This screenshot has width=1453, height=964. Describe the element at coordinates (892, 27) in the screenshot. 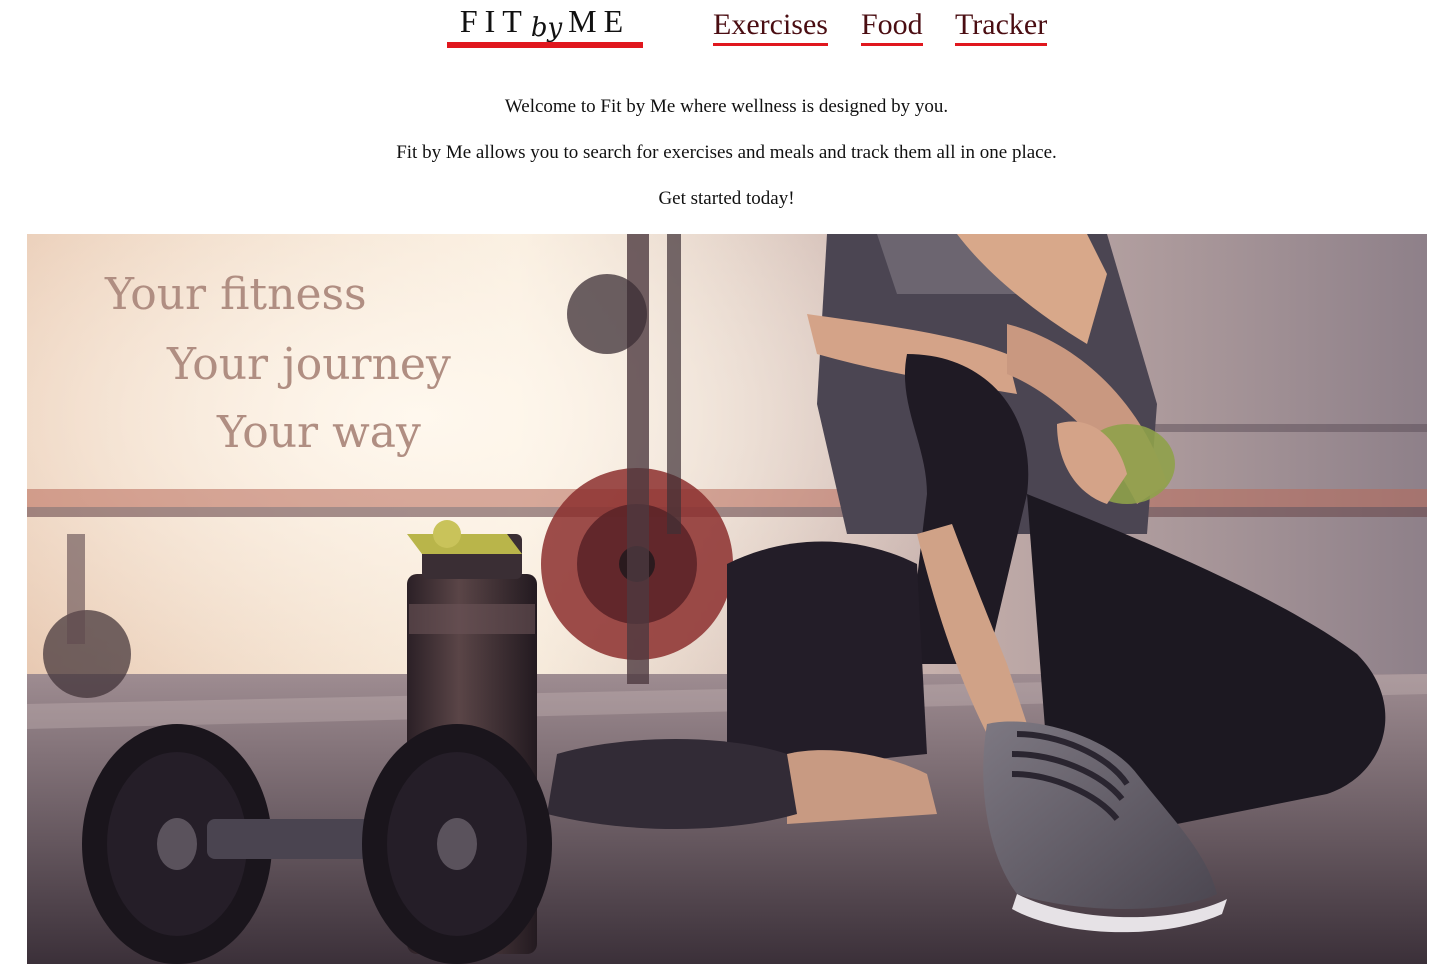

I see `nav-link-food: Food` at that location.